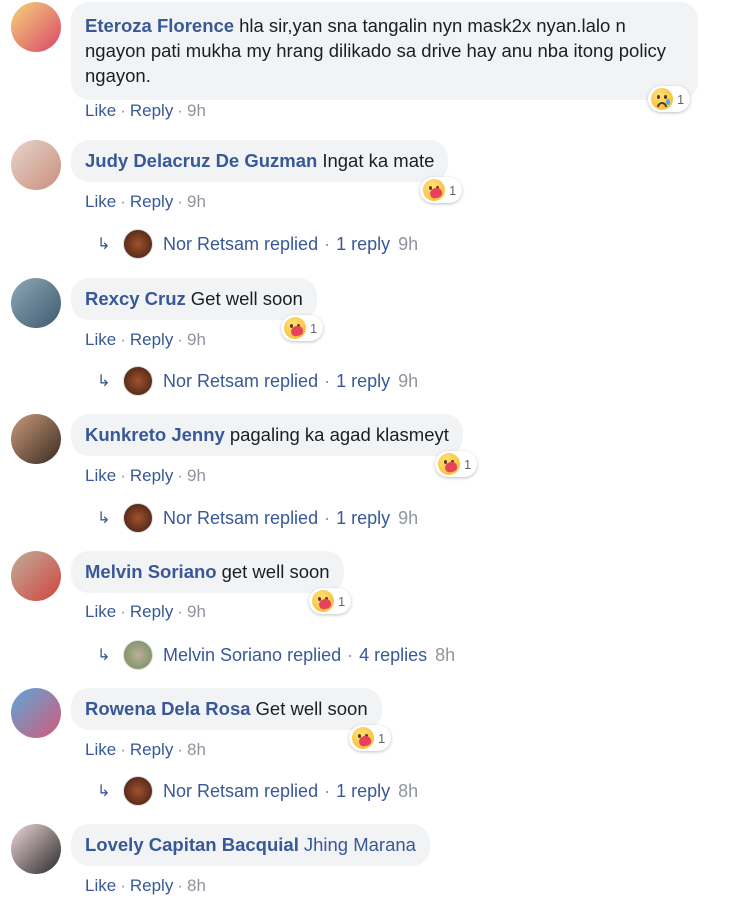 The image size is (750, 901). I want to click on comment-author: Eteroza Florence, so click(159, 25).